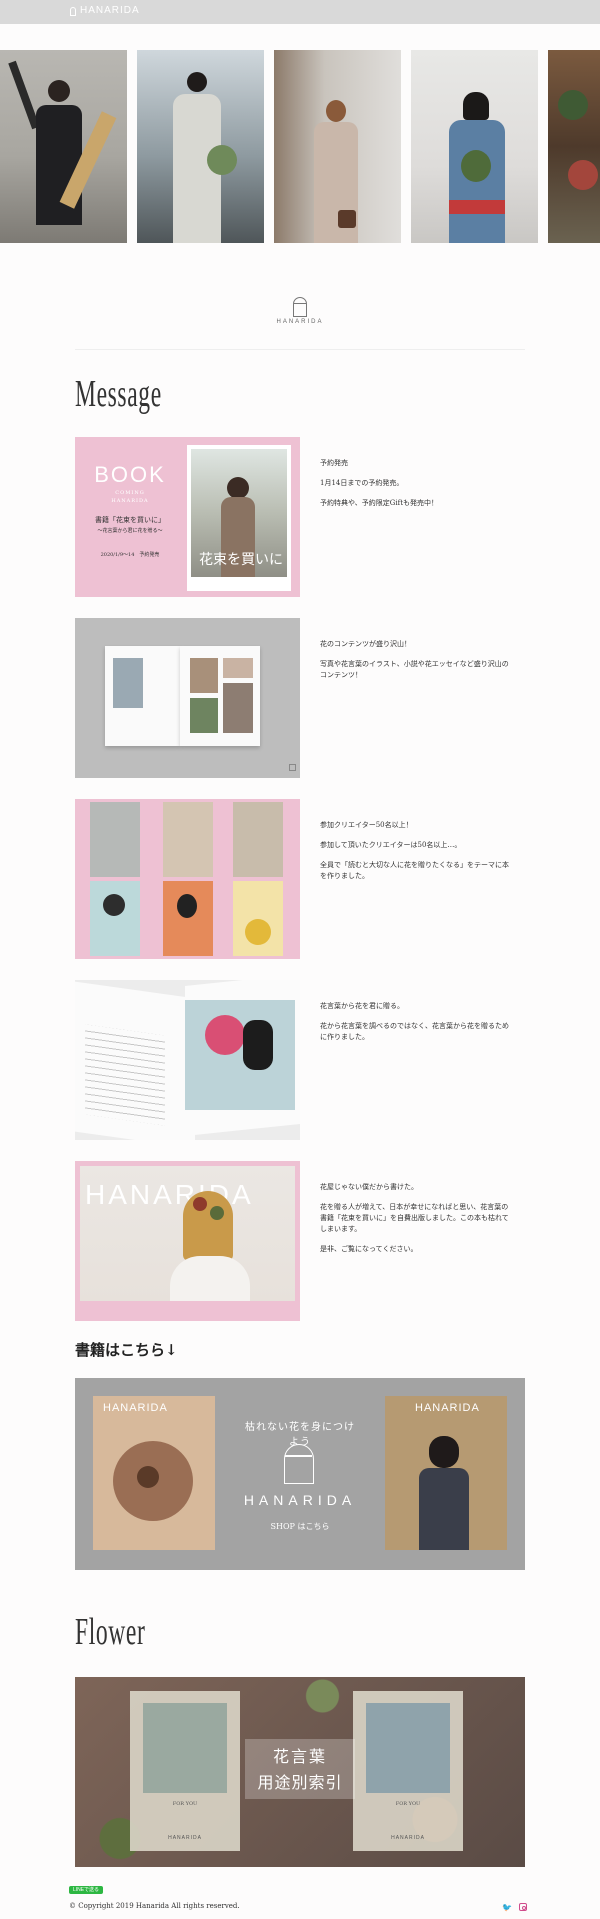  I want to click on message-text-line: 花言葉から花を君に贈る。, so click(362, 1006).